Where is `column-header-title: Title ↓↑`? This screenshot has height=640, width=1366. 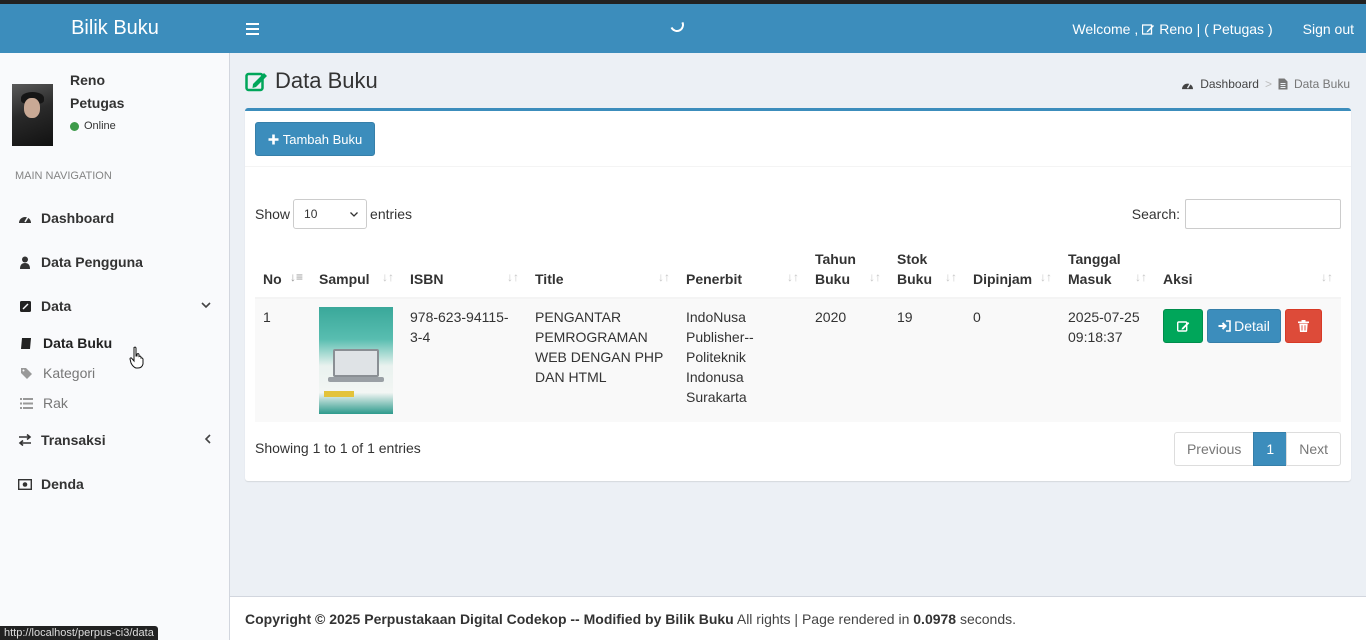
column-header-title: Title ↓↑ is located at coordinates (602, 269).